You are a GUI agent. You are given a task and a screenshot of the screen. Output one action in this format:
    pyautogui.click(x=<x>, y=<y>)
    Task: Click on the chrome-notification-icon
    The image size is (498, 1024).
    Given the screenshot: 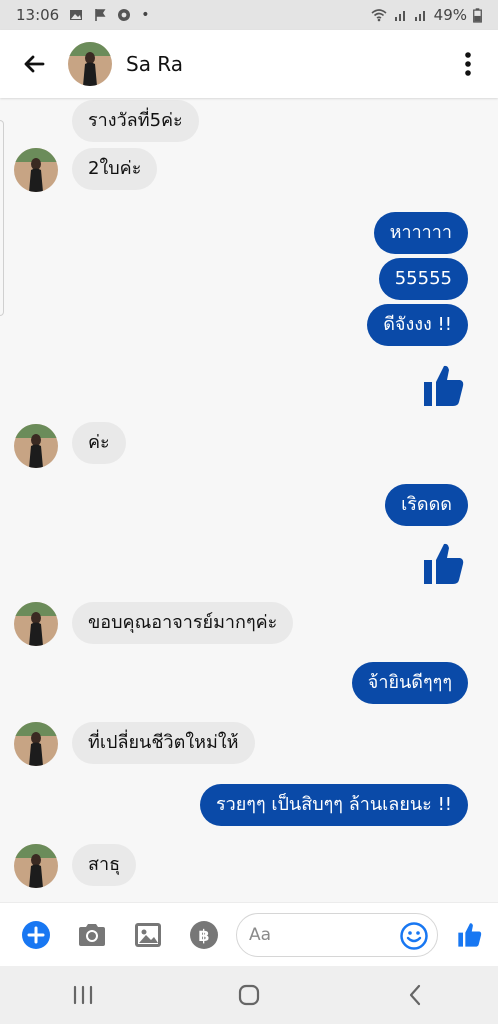 What is the action you would take?
    pyautogui.click(x=124, y=15)
    